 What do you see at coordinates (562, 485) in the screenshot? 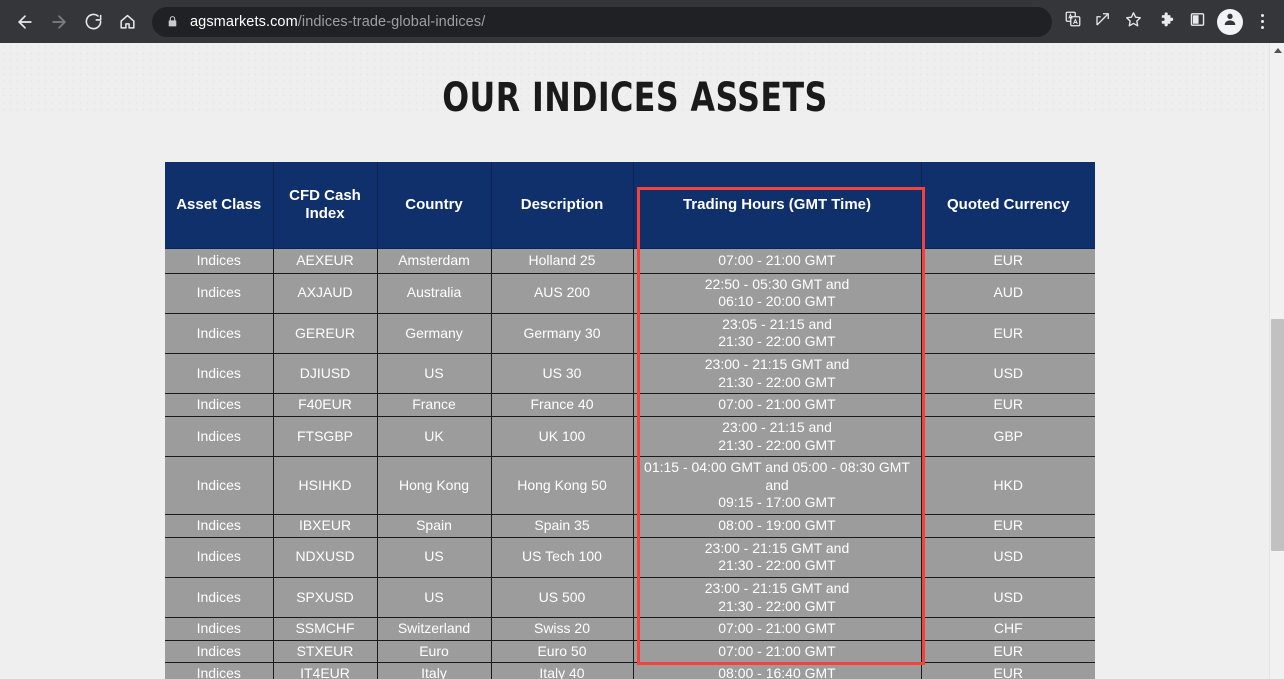
I see `cell-description: Hong Kong 50` at bounding box center [562, 485].